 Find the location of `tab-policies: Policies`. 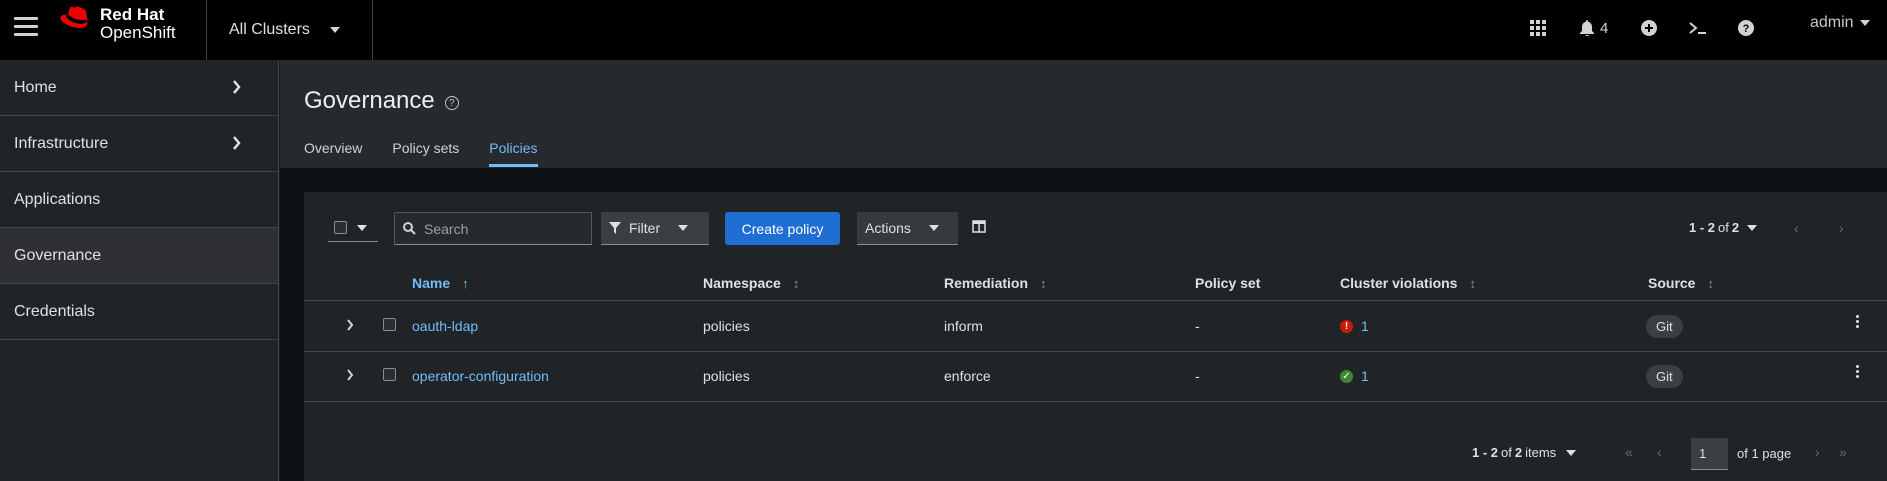

tab-policies: Policies is located at coordinates (513, 153).